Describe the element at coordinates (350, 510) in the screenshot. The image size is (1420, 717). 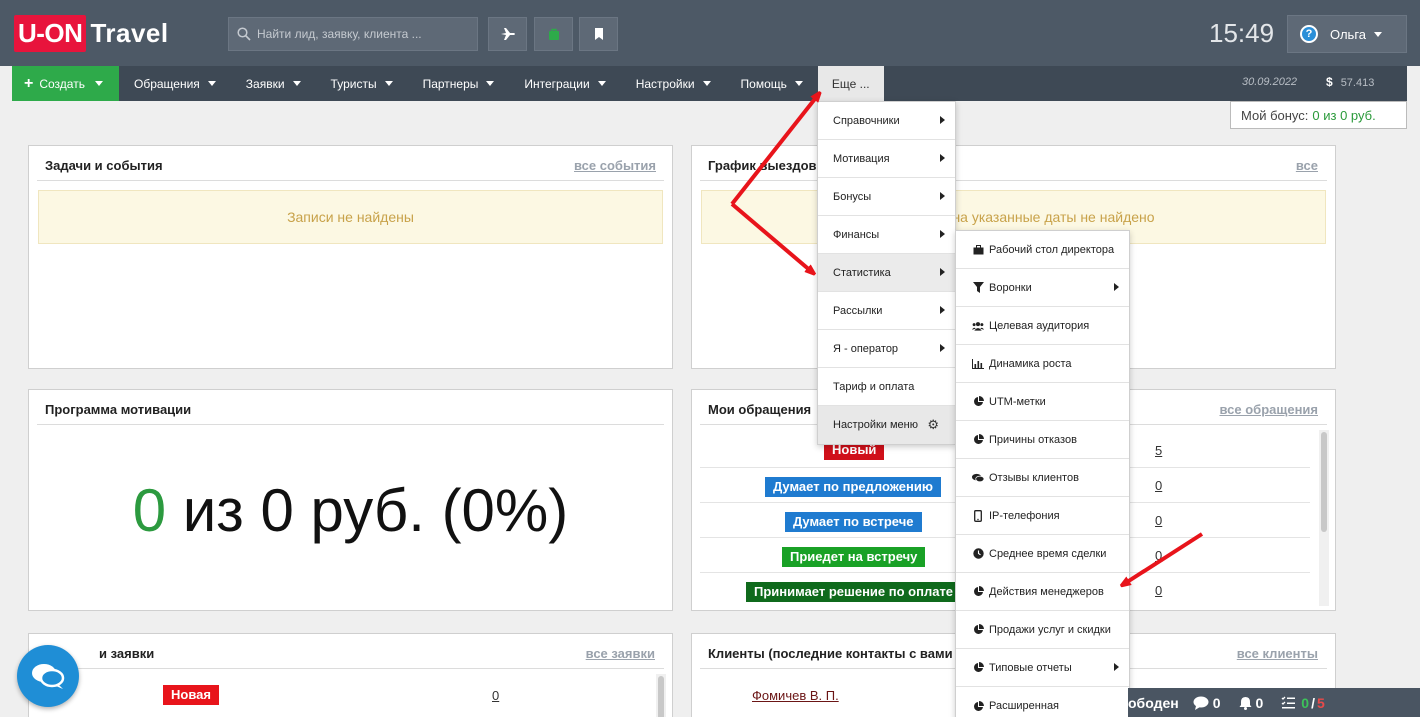
I see `motivation-stat: 0 из 0 руб. (0%)` at that location.